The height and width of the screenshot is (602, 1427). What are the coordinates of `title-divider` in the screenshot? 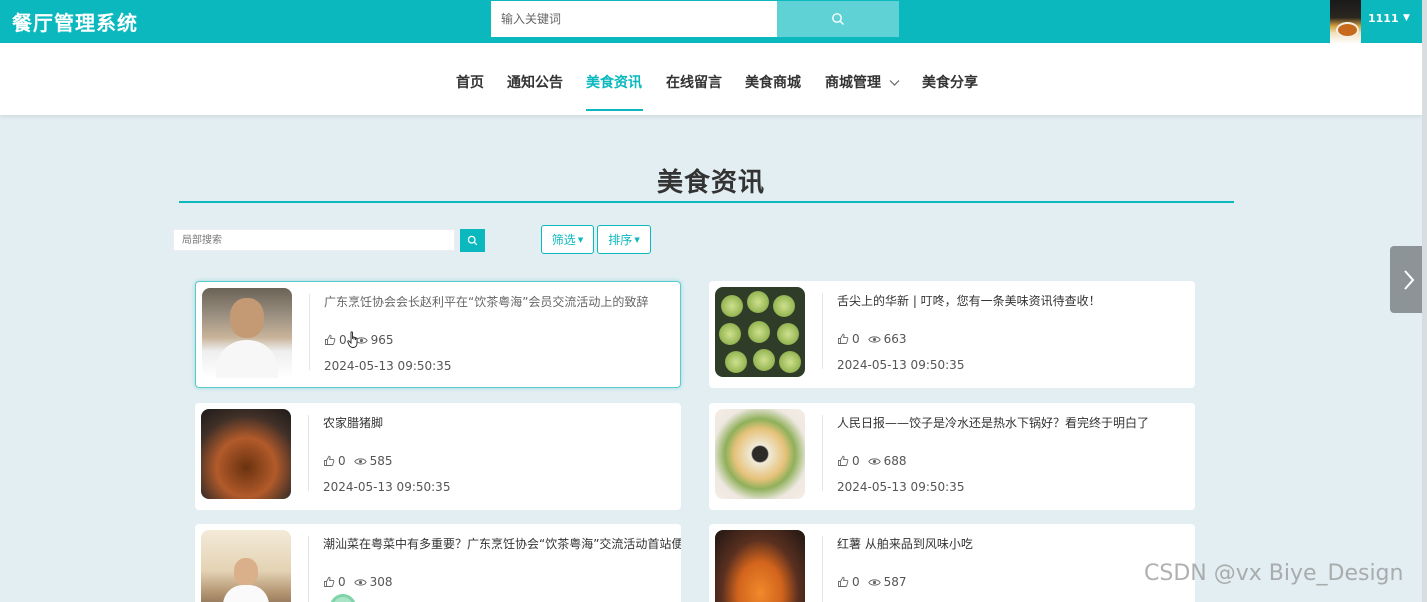 It's located at (706, 202).